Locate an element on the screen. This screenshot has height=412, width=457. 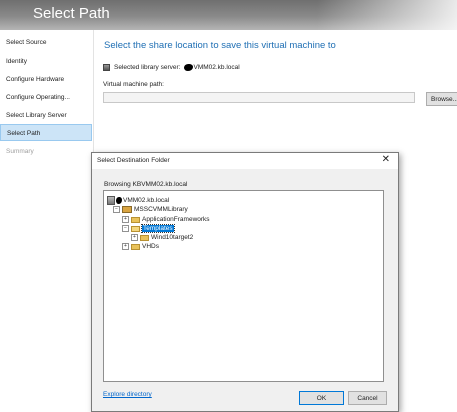
library-icon is located at coordinates (127, 209).